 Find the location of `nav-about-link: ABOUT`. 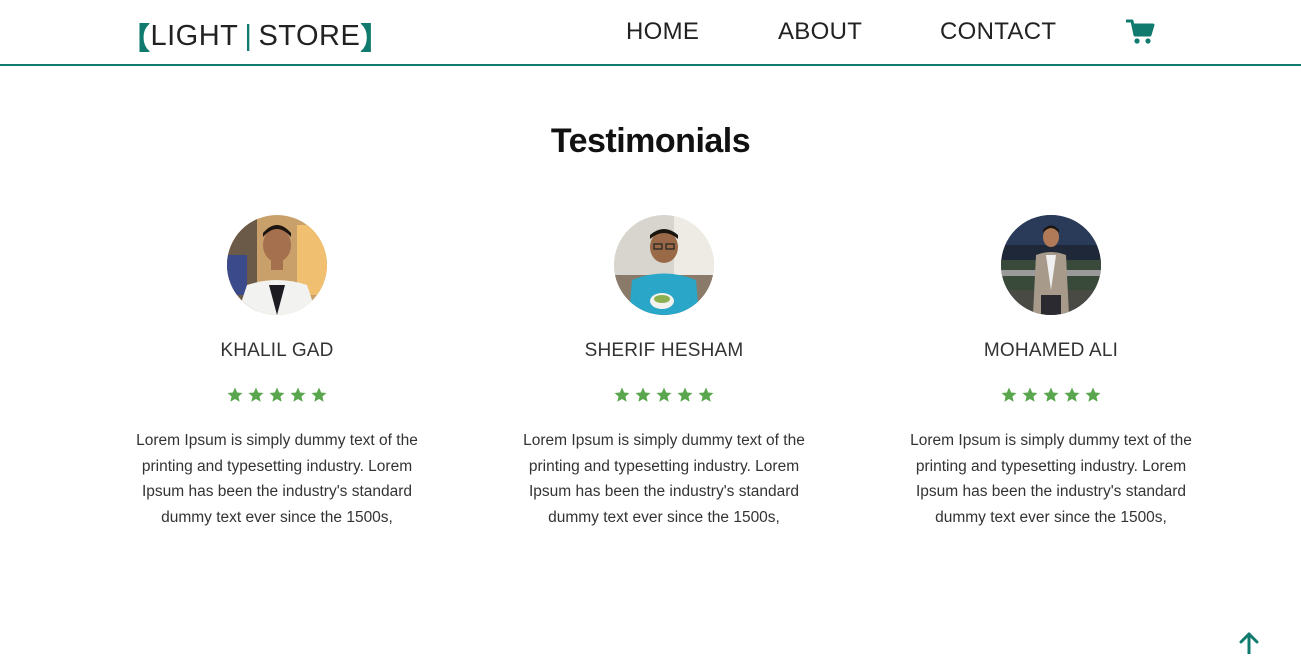

nav-about-link: ABOUT is located at coordinates (820, 32).